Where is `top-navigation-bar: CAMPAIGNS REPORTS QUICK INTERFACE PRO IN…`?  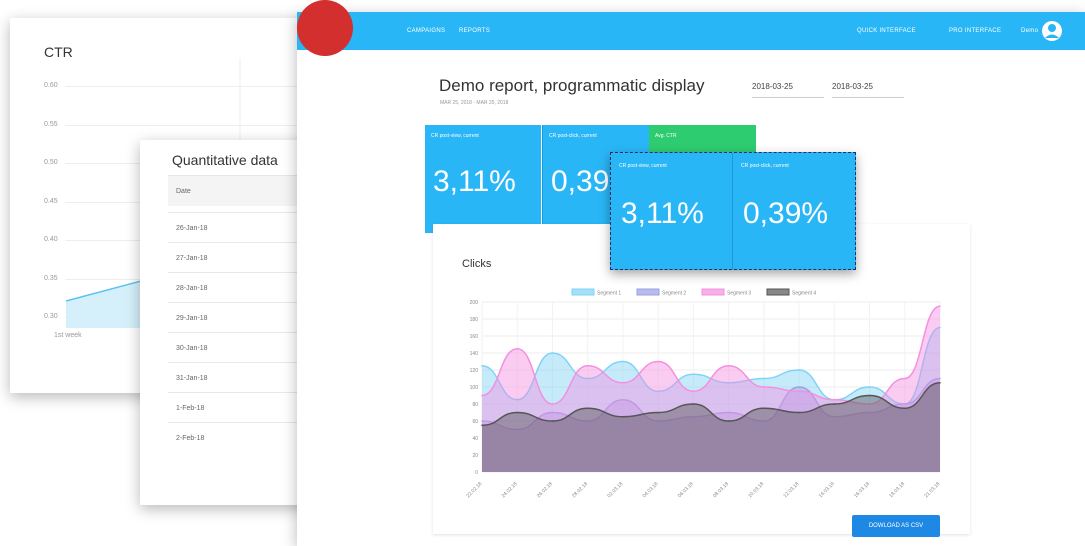 top-navigation-bar: CAMPAIGNS REPORTS QUICK INTERFACE PRO IN… is located at coordinates (691, 28).